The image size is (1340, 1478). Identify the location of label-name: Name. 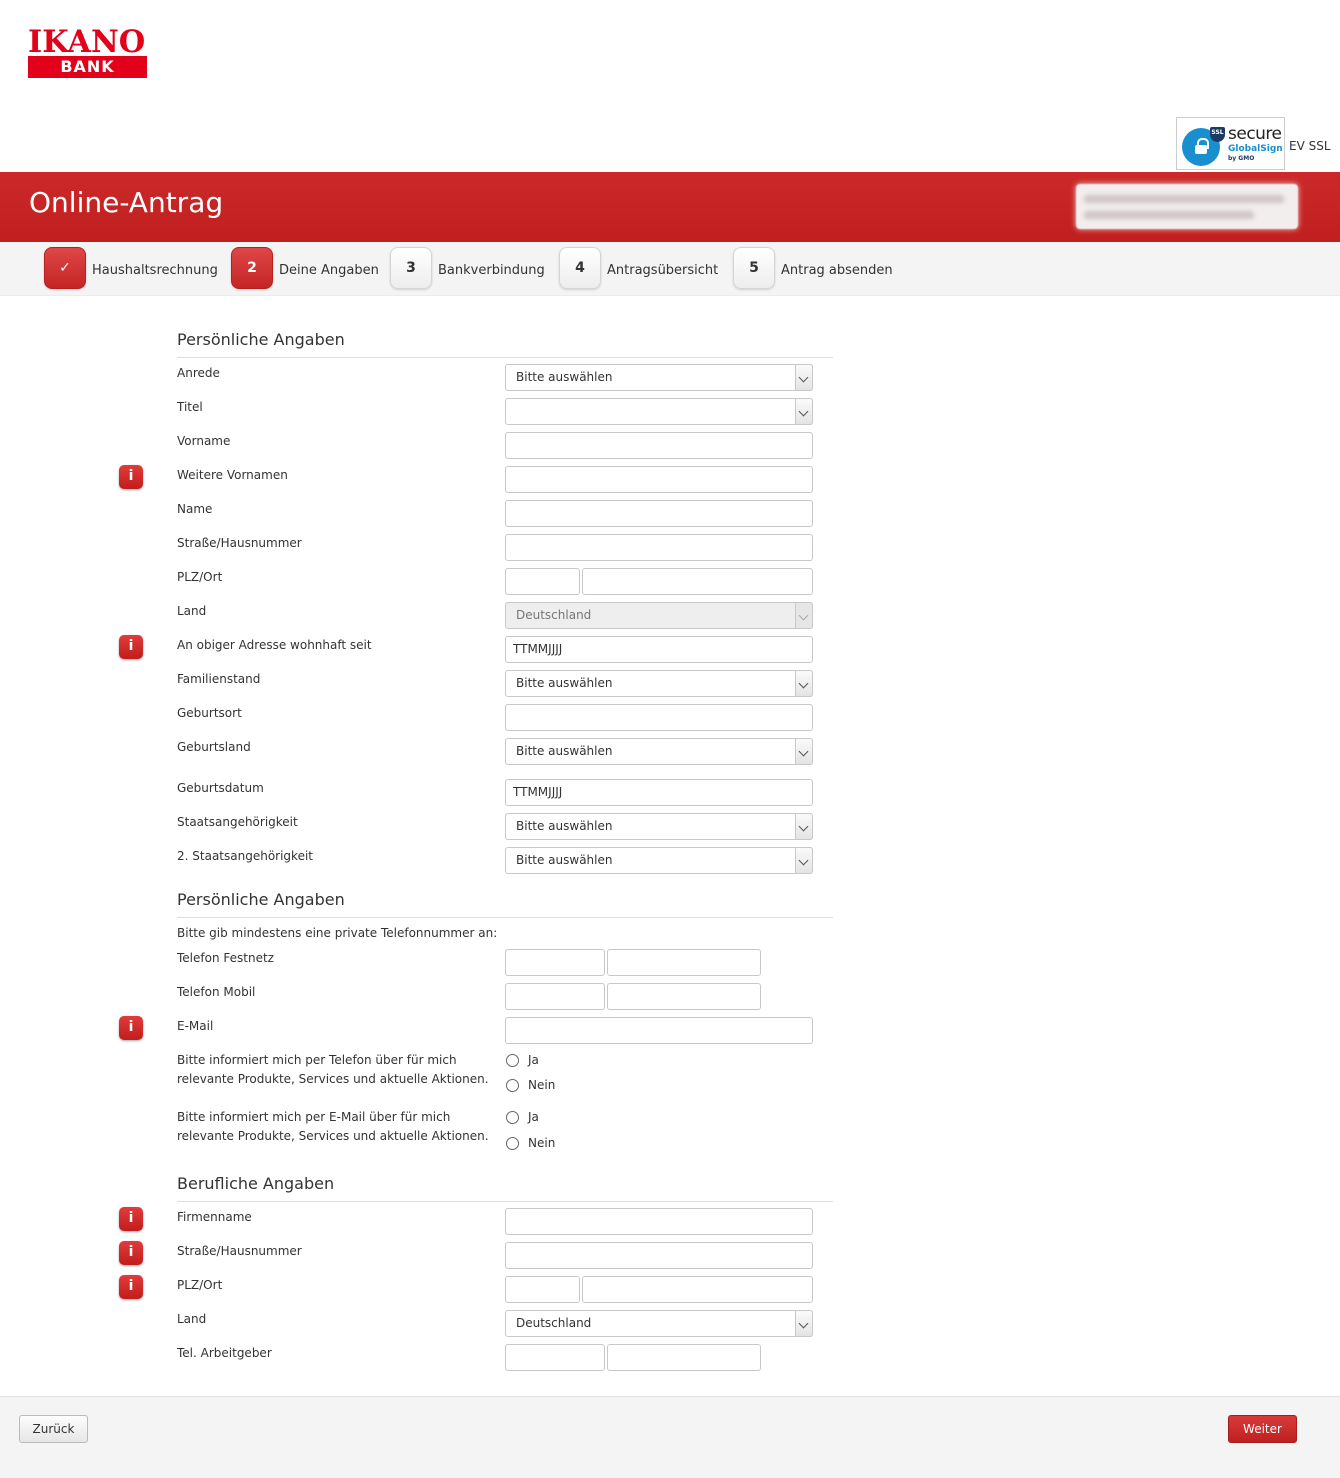
(195, 509).